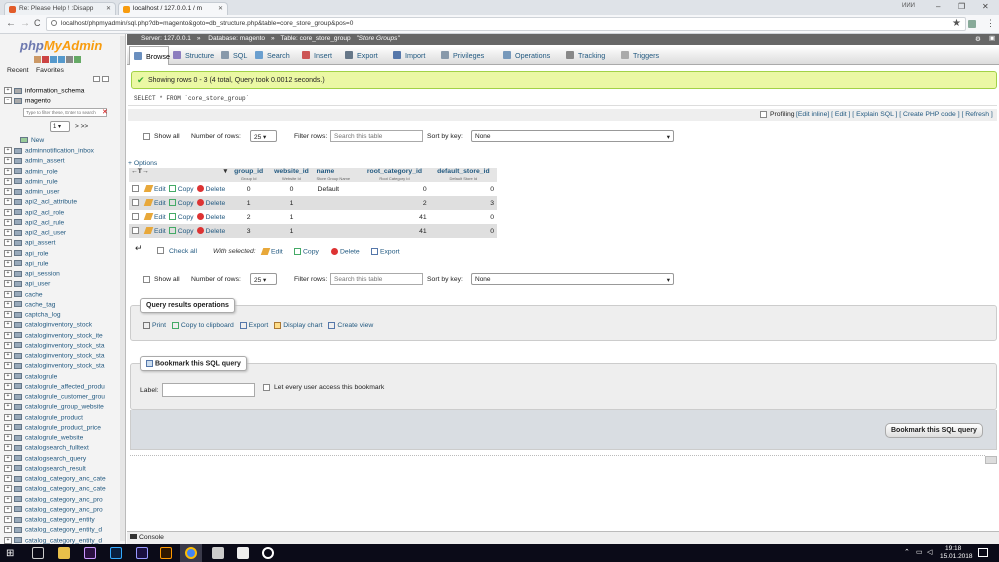 This screenshot has height=562, width=999. Describe the element at coordinates (45, 59) in the screenshot. I see `logout-icon` at that location.